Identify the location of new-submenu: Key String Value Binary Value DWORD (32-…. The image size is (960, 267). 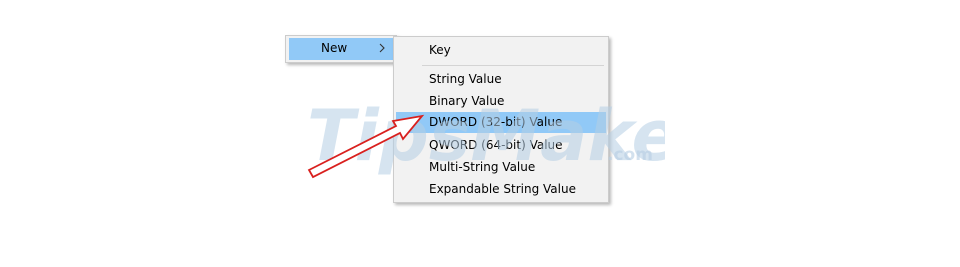
(501, 119).